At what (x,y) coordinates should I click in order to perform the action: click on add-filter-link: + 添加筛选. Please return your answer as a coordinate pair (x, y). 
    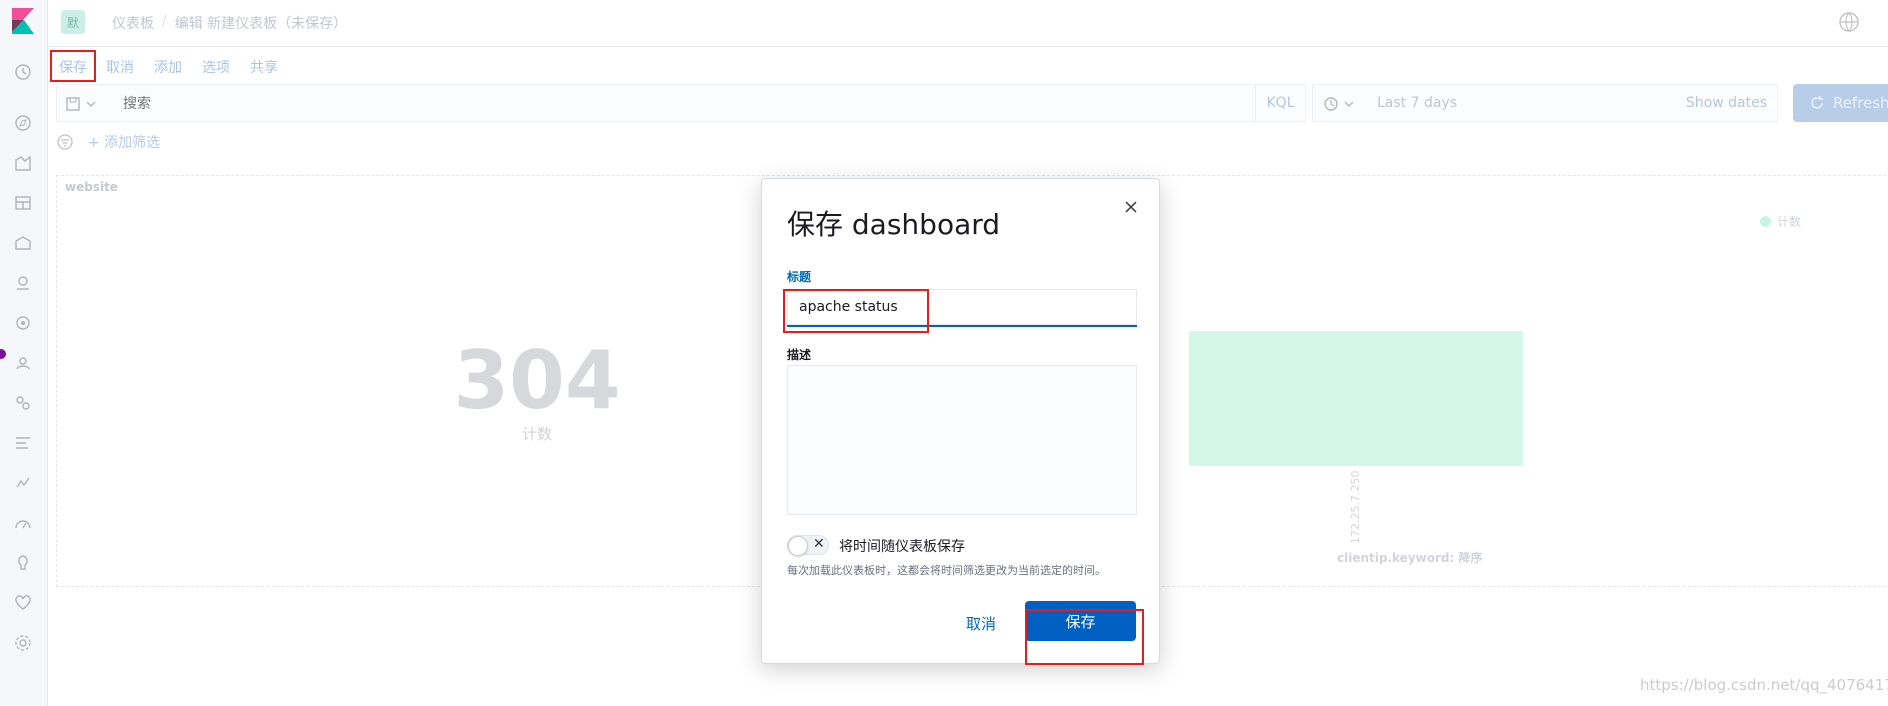
    Looking at the image, I should click on (124, 142).